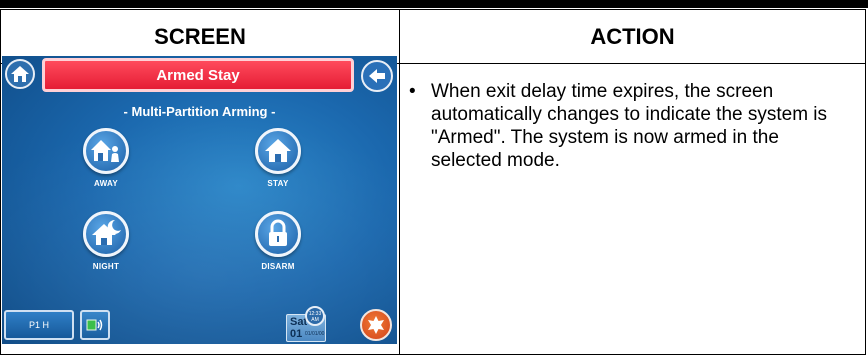  Describe the element at coordinates (315, 320) in the screenshot. I see `clock-ampm: AM` at that location.